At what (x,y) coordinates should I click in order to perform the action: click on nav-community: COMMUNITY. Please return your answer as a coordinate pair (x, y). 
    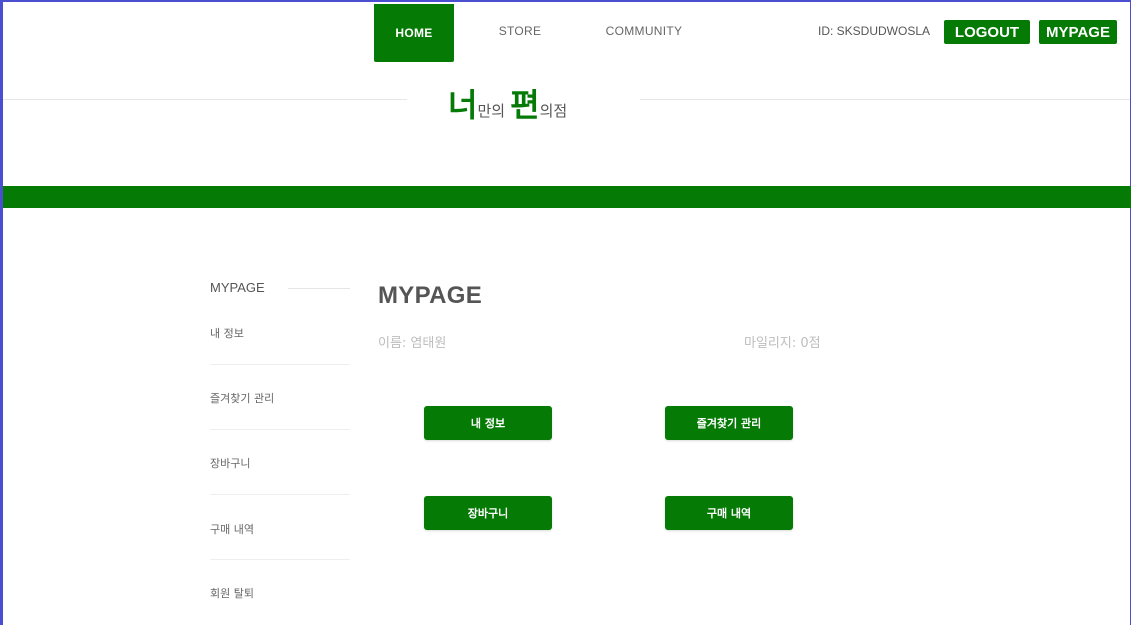
    Looking at the image, I should click on (644, 31).